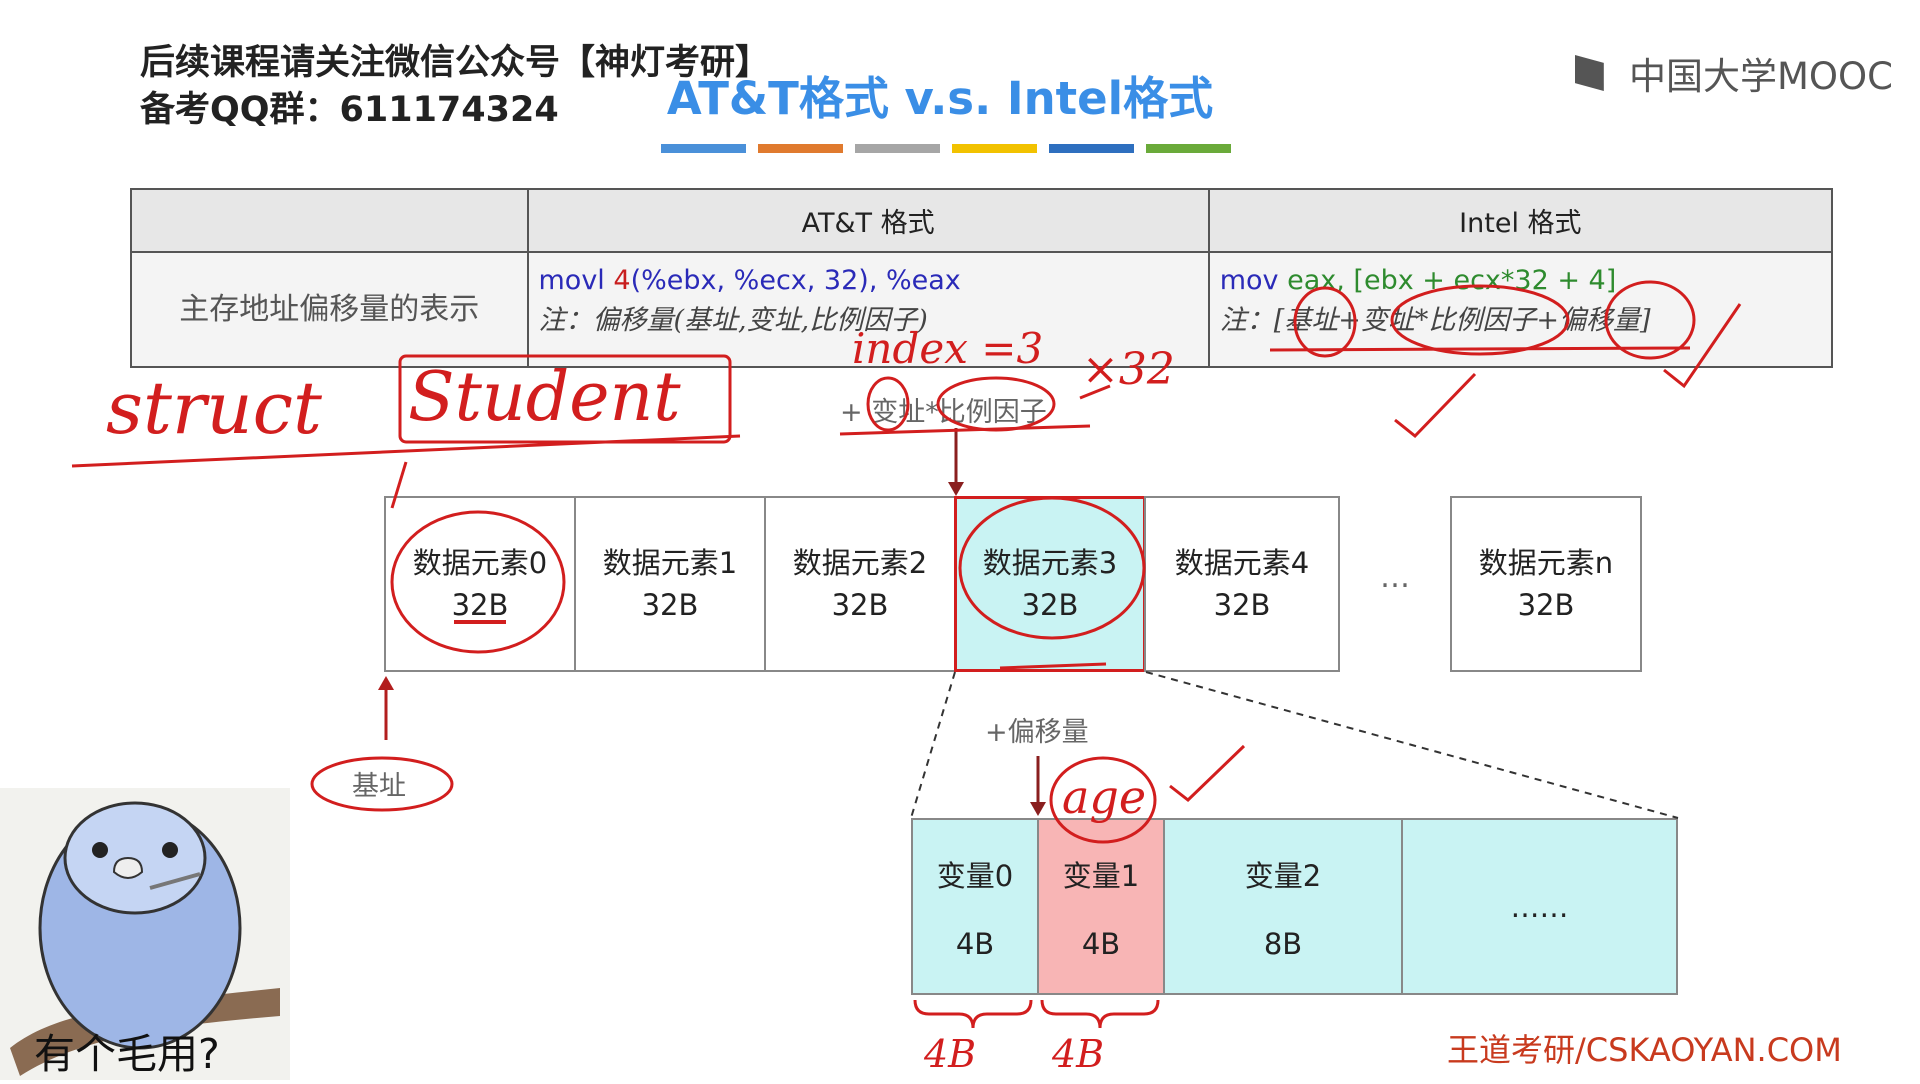  I want to click on handwriting-times: ×32, so click(1128, 369).